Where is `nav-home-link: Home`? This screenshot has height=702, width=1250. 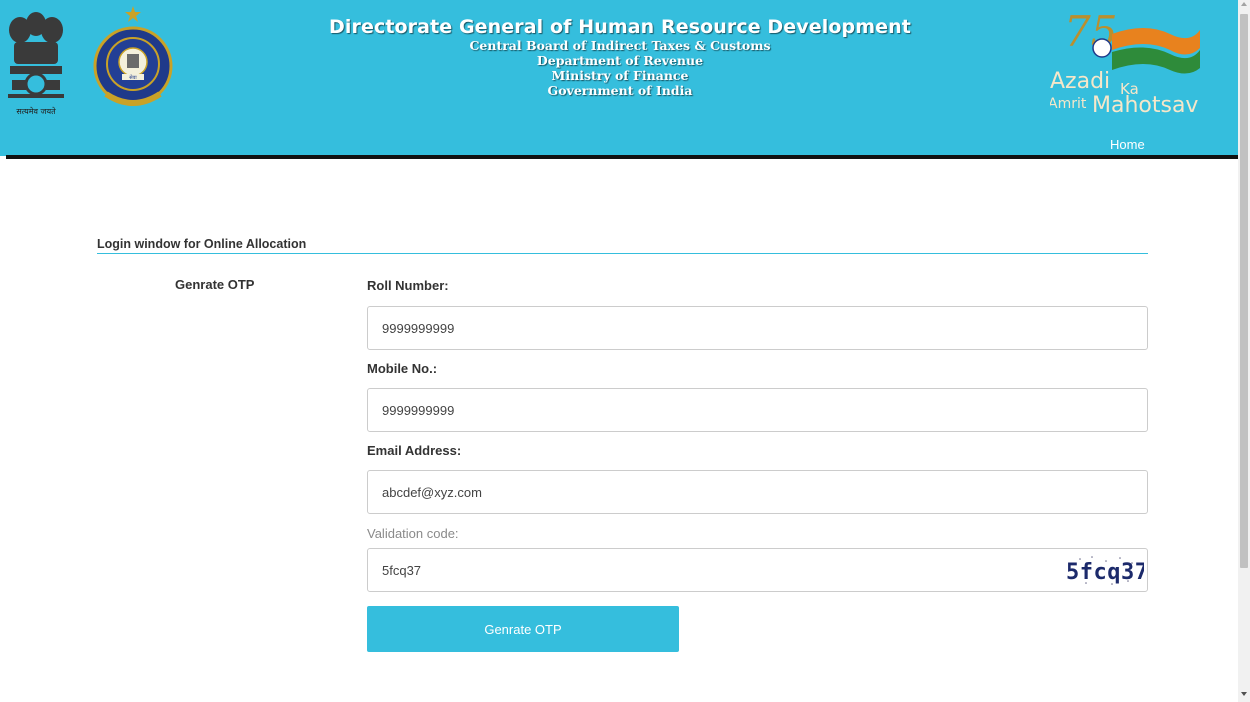 nav-home-link: Home is located at coordinates (1127, 144).